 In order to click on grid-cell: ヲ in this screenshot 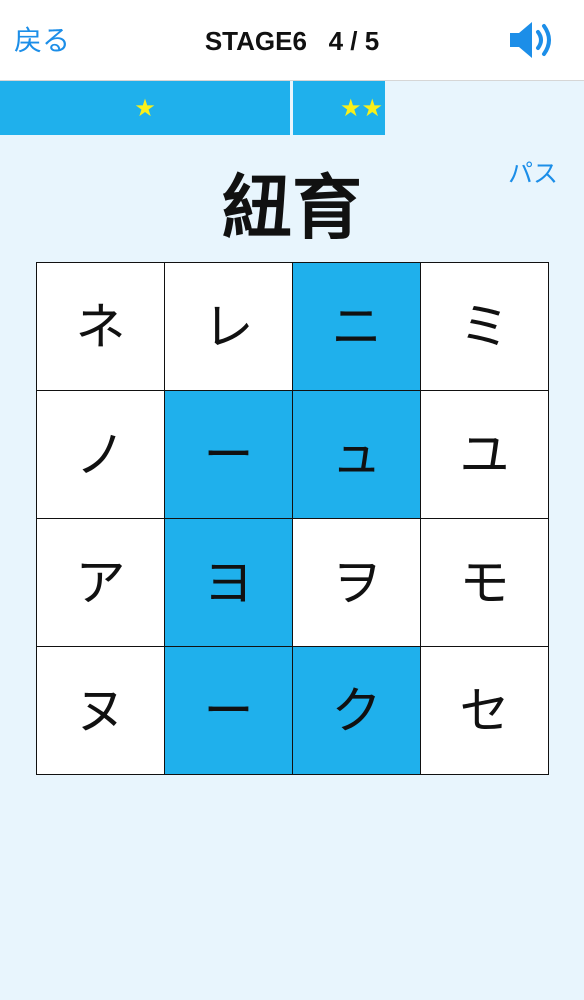, I will do `click(356, 582)`.